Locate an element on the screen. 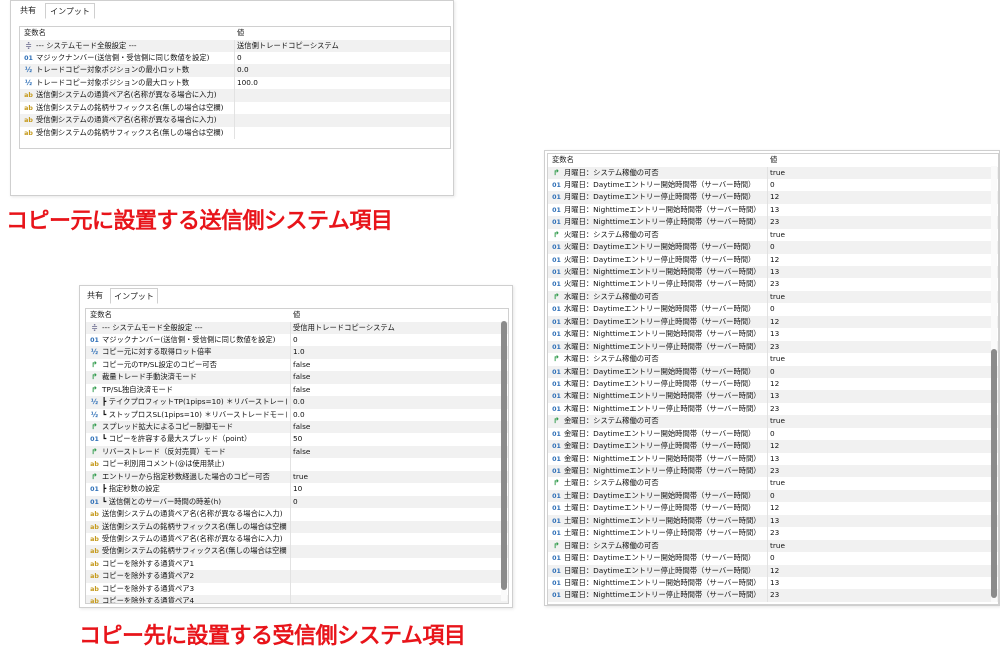 Image resolution: width=1000 pixels, height=657 pixels. parameter-row: 01 ┣ 指定秒数の設定 10 is located at coordinates (297, 489).